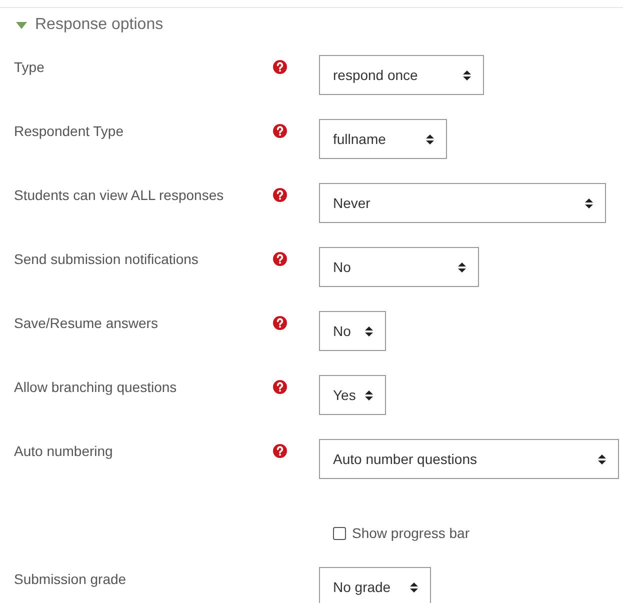  What do you see at coordinates (401, 75) in the screenshot?
I see `select-dropdown: respond once` at bounding box center [401, 75].